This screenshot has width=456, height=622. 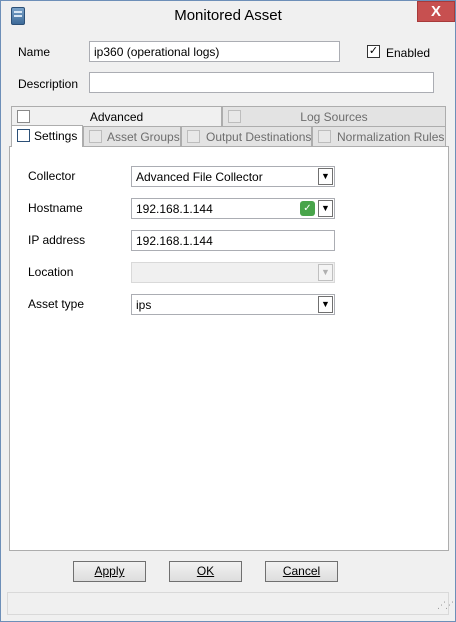 I want to click on collector-select: Advanced File Collector ▼, so click(x=233, y=176).